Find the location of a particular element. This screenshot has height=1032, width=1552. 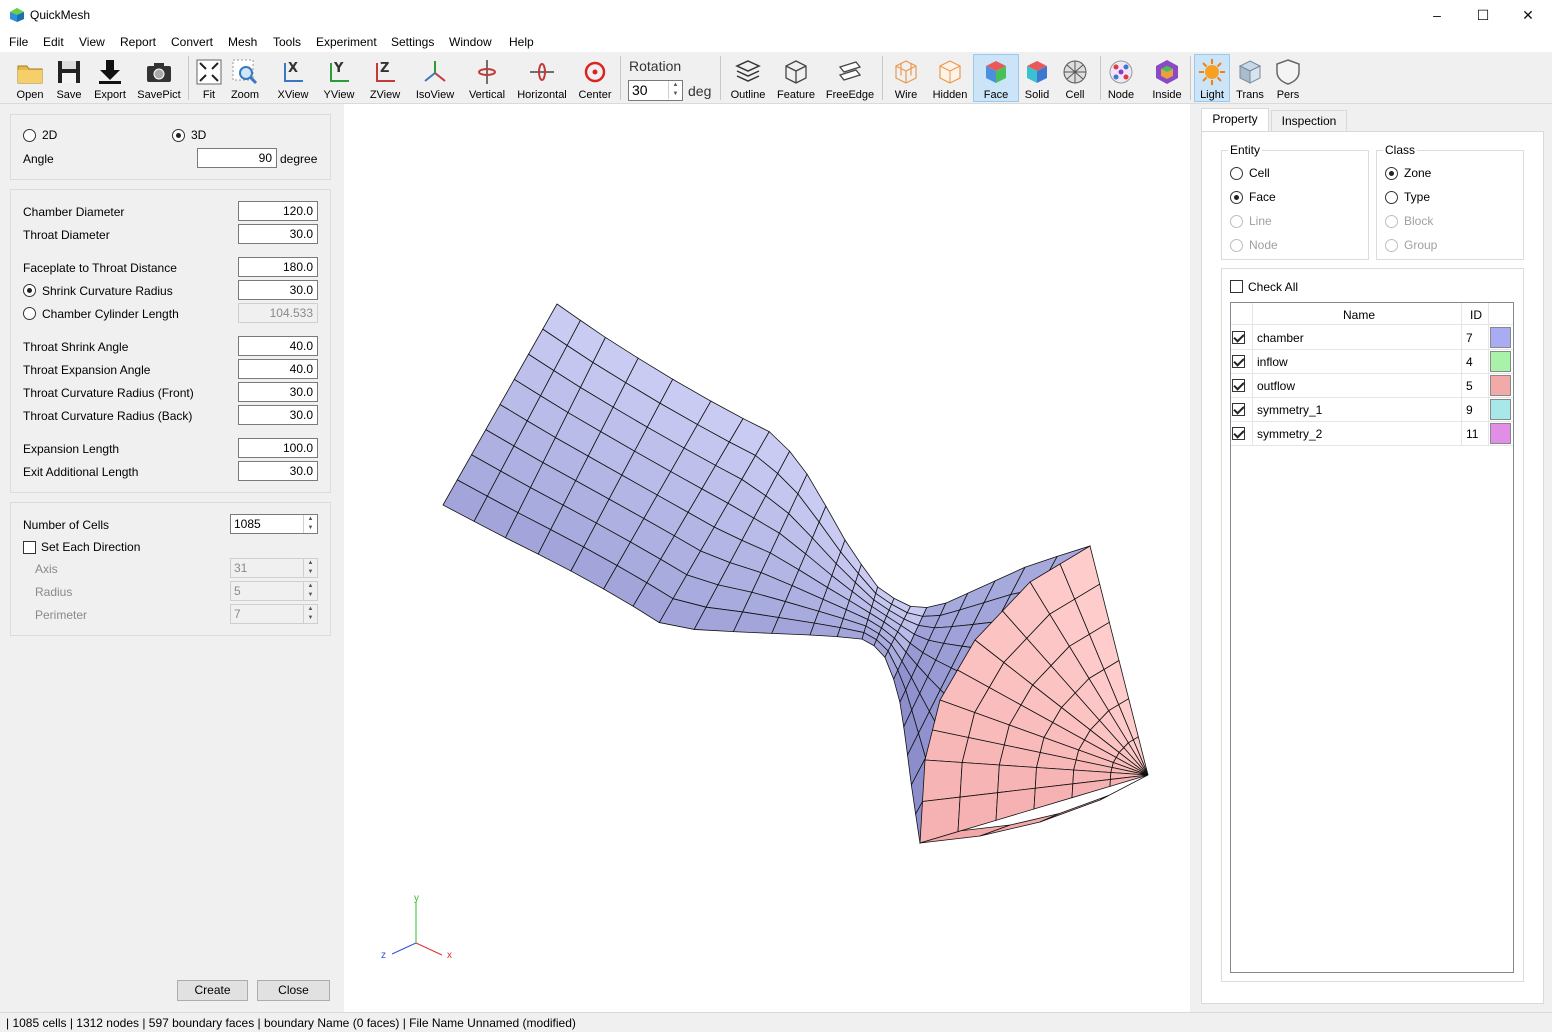

perimeter-stepper: 7 ▲ ▼ is located at coordinates (274, 614).